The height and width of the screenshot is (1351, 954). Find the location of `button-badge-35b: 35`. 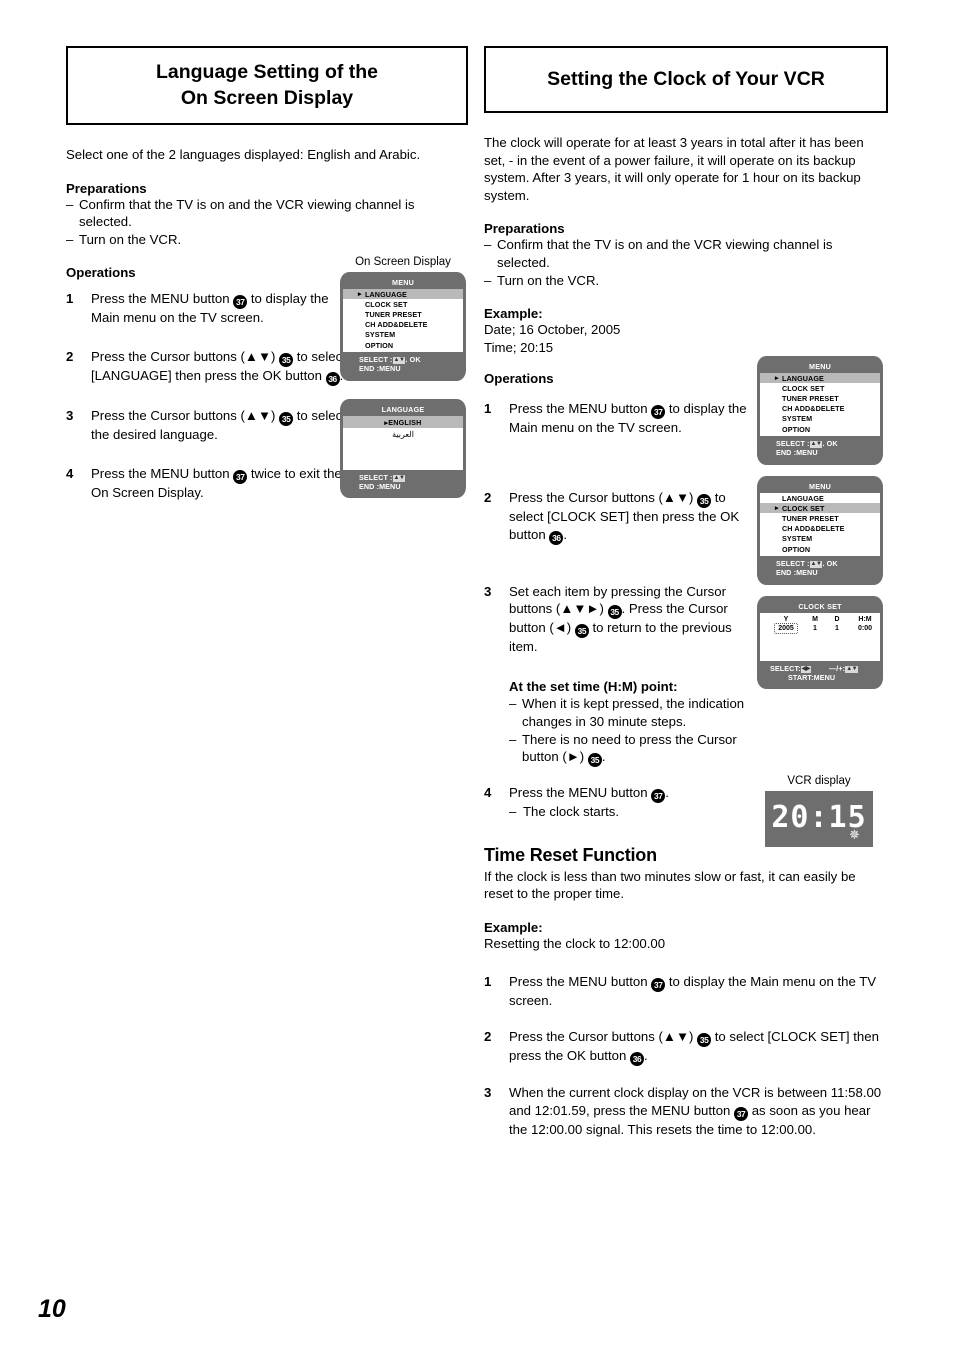

button-badge-35b: 35 is located at coordinates (581, 631).